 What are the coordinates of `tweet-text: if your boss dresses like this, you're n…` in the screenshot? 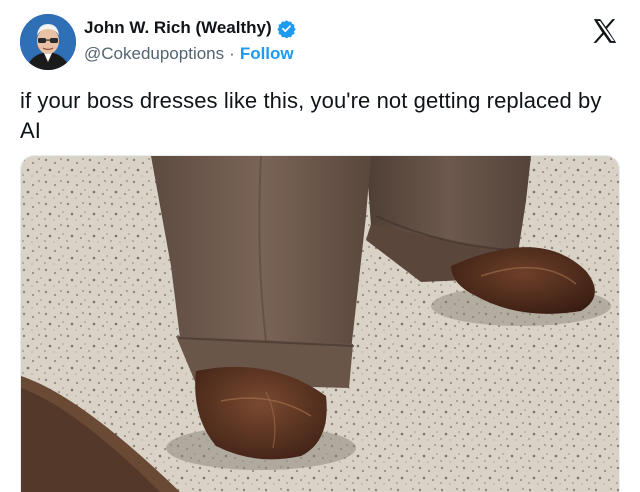 It's located at (311, 115).